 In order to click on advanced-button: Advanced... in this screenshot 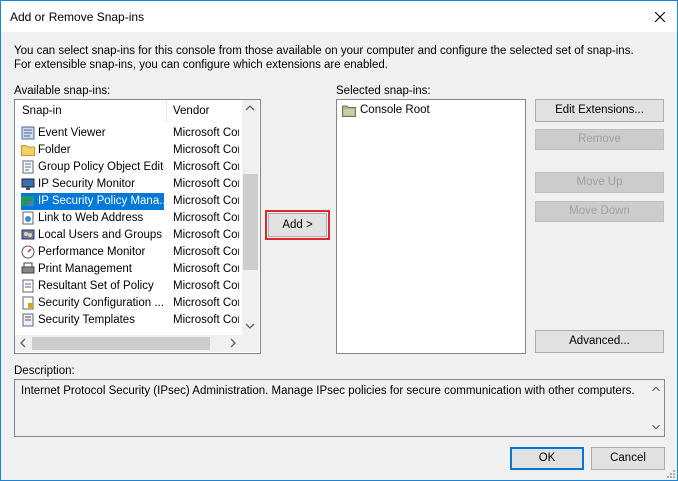, I will do `click(599, 341)`.